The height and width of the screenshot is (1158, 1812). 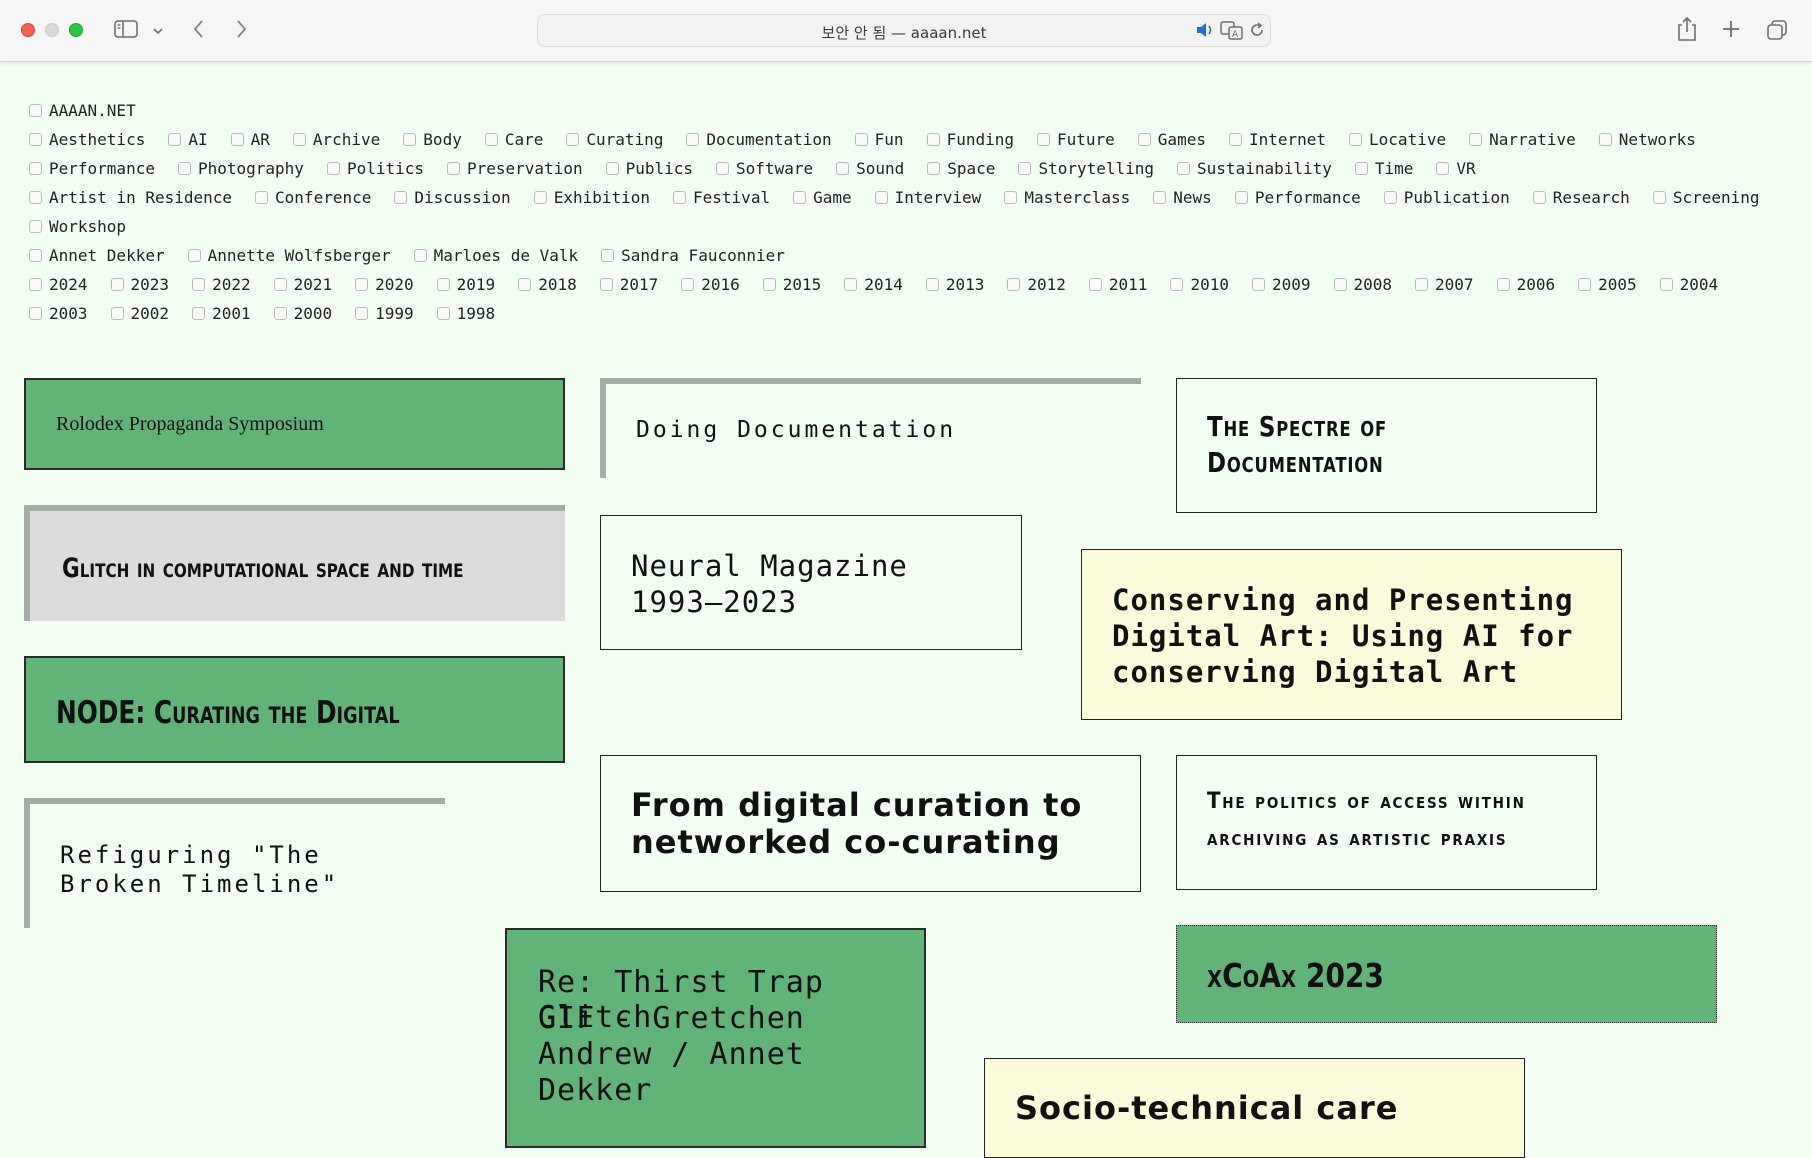 What do you see at coordinates (158, 31) in the screenshot?
I see `chevron-down-icon` at bounding box center [158, 31].